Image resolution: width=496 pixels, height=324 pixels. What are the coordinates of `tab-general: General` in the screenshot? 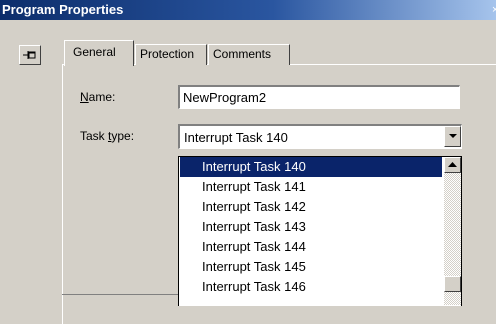 It's located at (99, 53).